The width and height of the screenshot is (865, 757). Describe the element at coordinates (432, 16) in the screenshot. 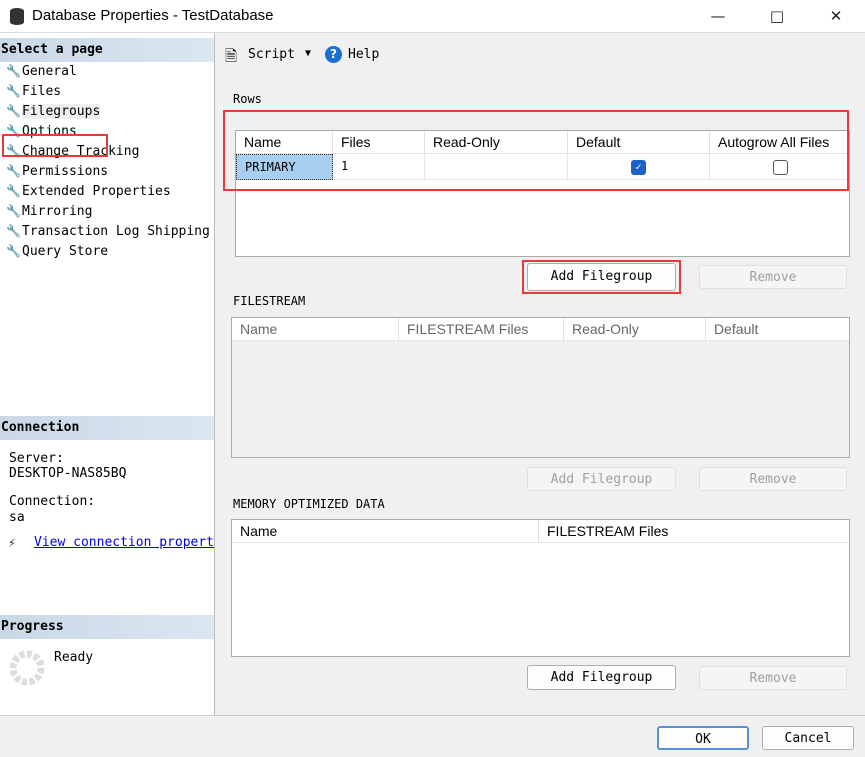

I see `title-bar: Database Properties - TestDatabase — □ ✕` at that location.